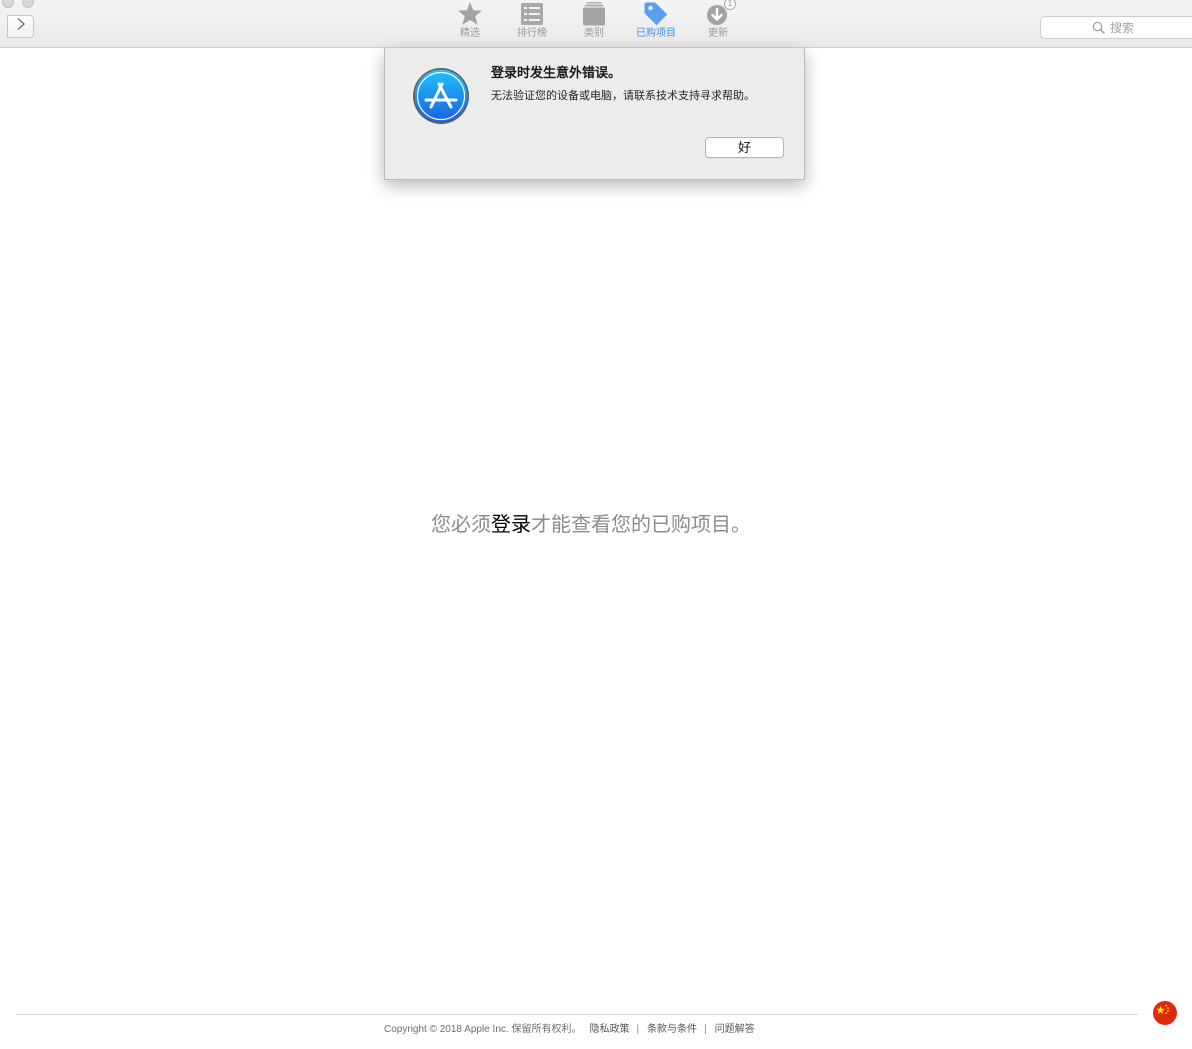 This screenshot has width=1192, height=1049. I want to click on tab-featured: 精选, so click(470, 23).